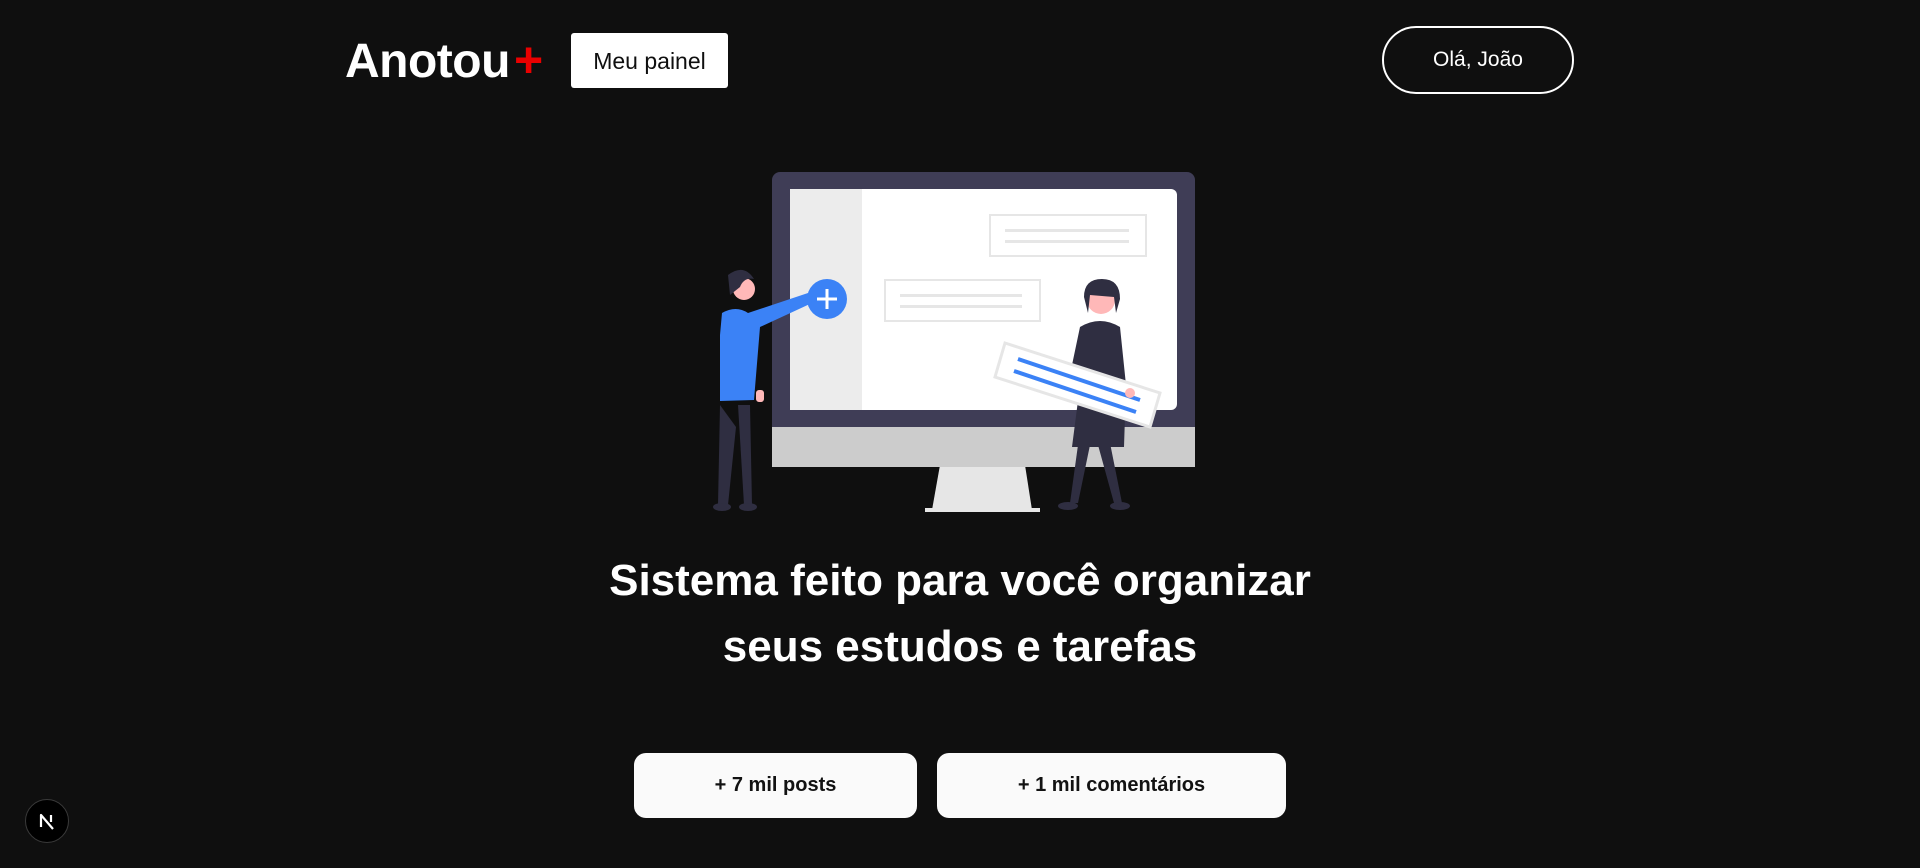 Image resolution: width=1920 pixels, height=868 pixels. What do you see at coordinates (649, 60) in the screenshot?
I see `my-panel-button: Meu painel` at bounding box center [649, 60].